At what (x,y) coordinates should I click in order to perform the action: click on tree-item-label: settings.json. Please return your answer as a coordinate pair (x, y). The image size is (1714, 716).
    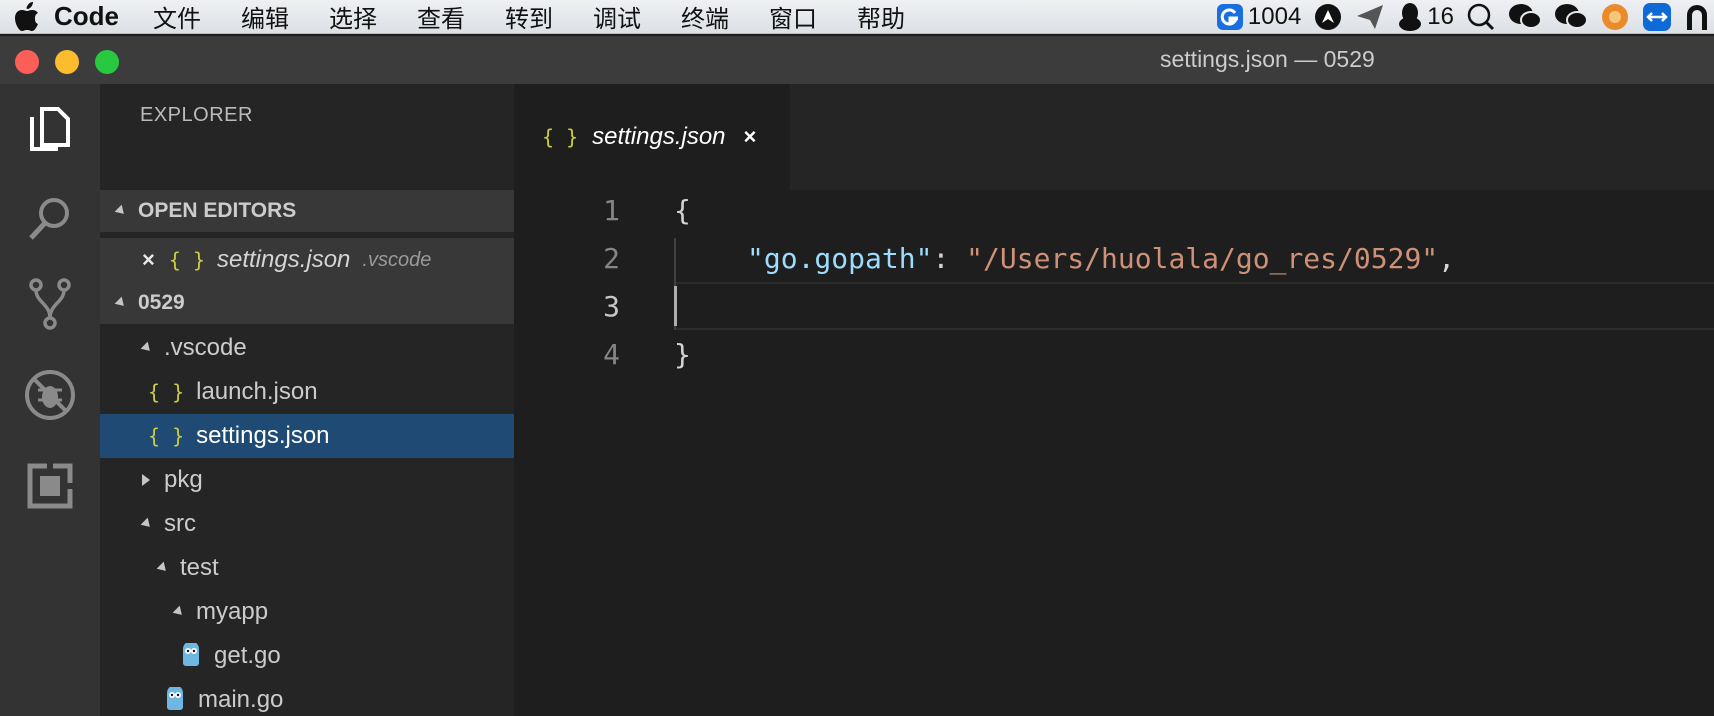
    Looking at the image, I should click on (263, 435).